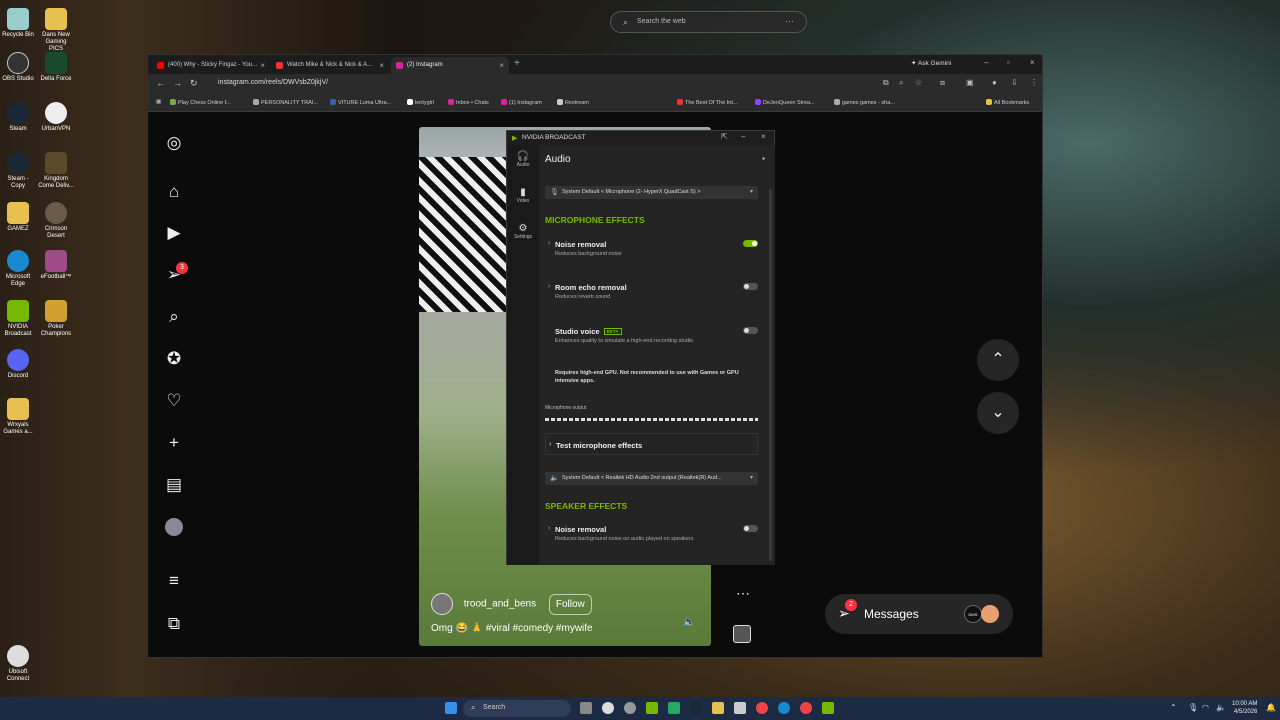  I want to click on downloads-icon: ⇩, so click(1014, 82).